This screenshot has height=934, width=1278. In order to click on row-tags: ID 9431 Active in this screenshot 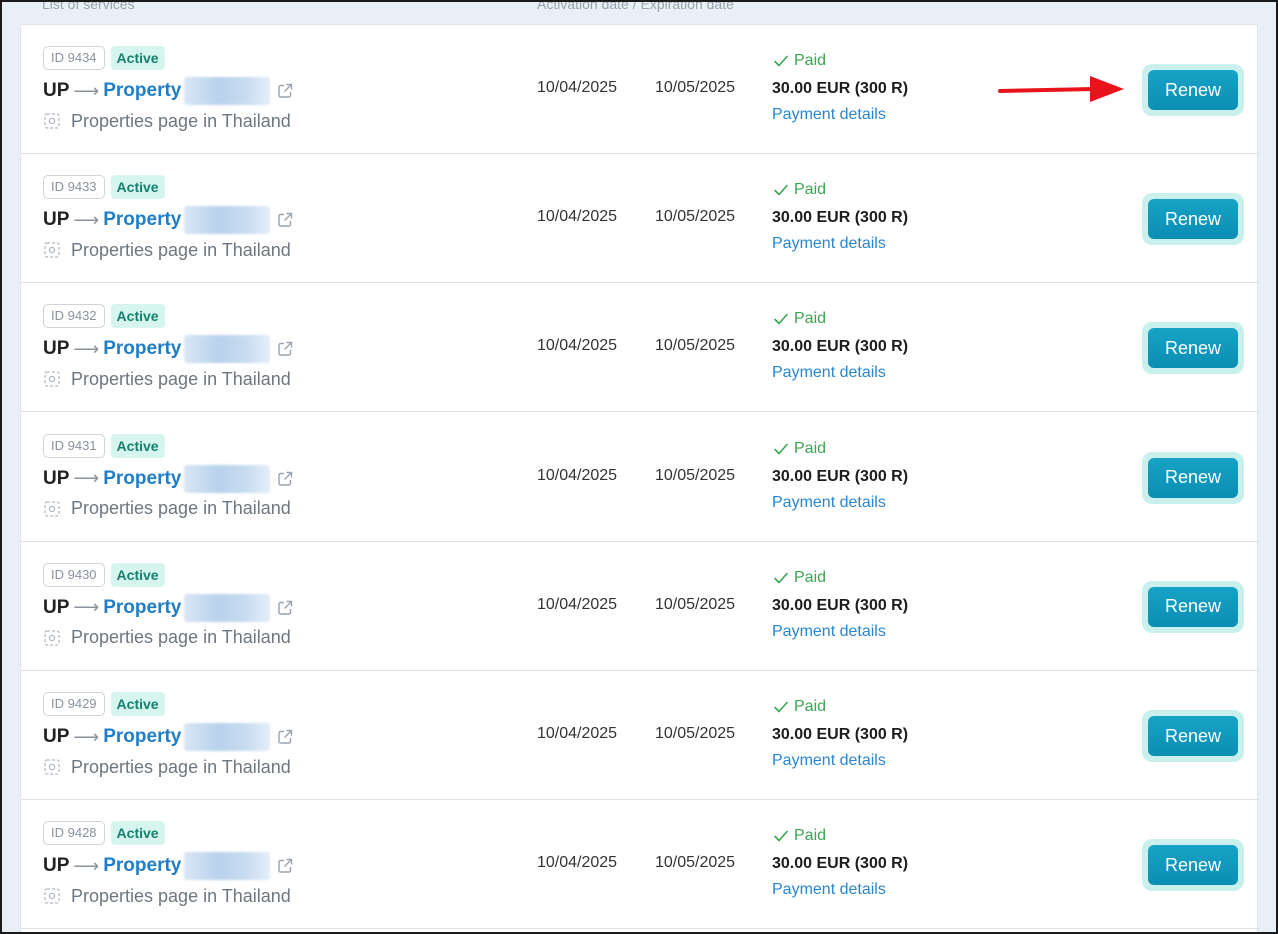, I will do `click(104, 445)`.